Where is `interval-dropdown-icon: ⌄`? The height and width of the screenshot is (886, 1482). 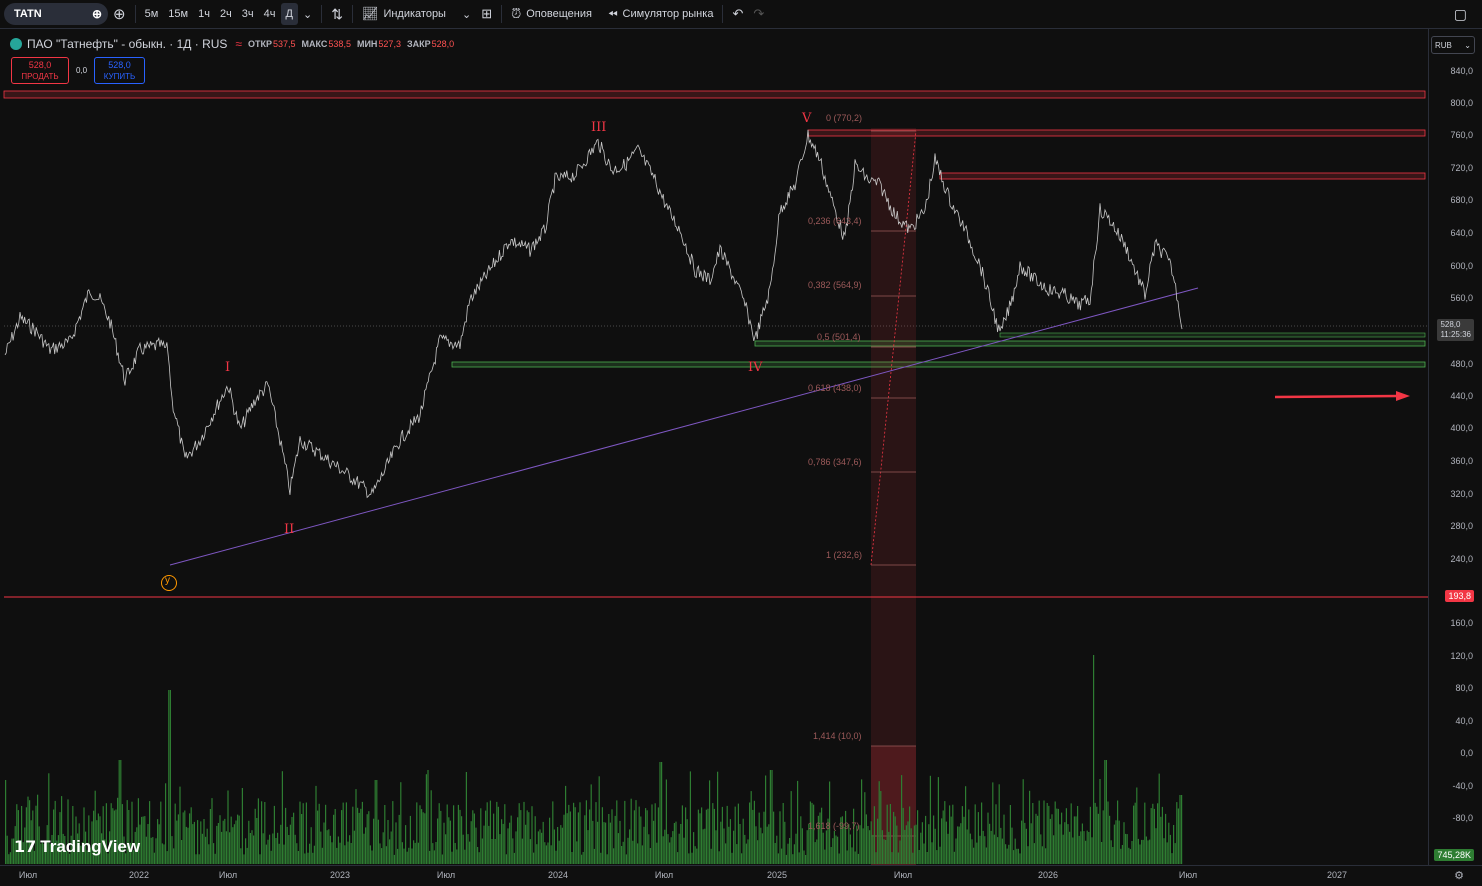
interval-dropdown-icon: ⌄ is located at coordinates (307, 14).